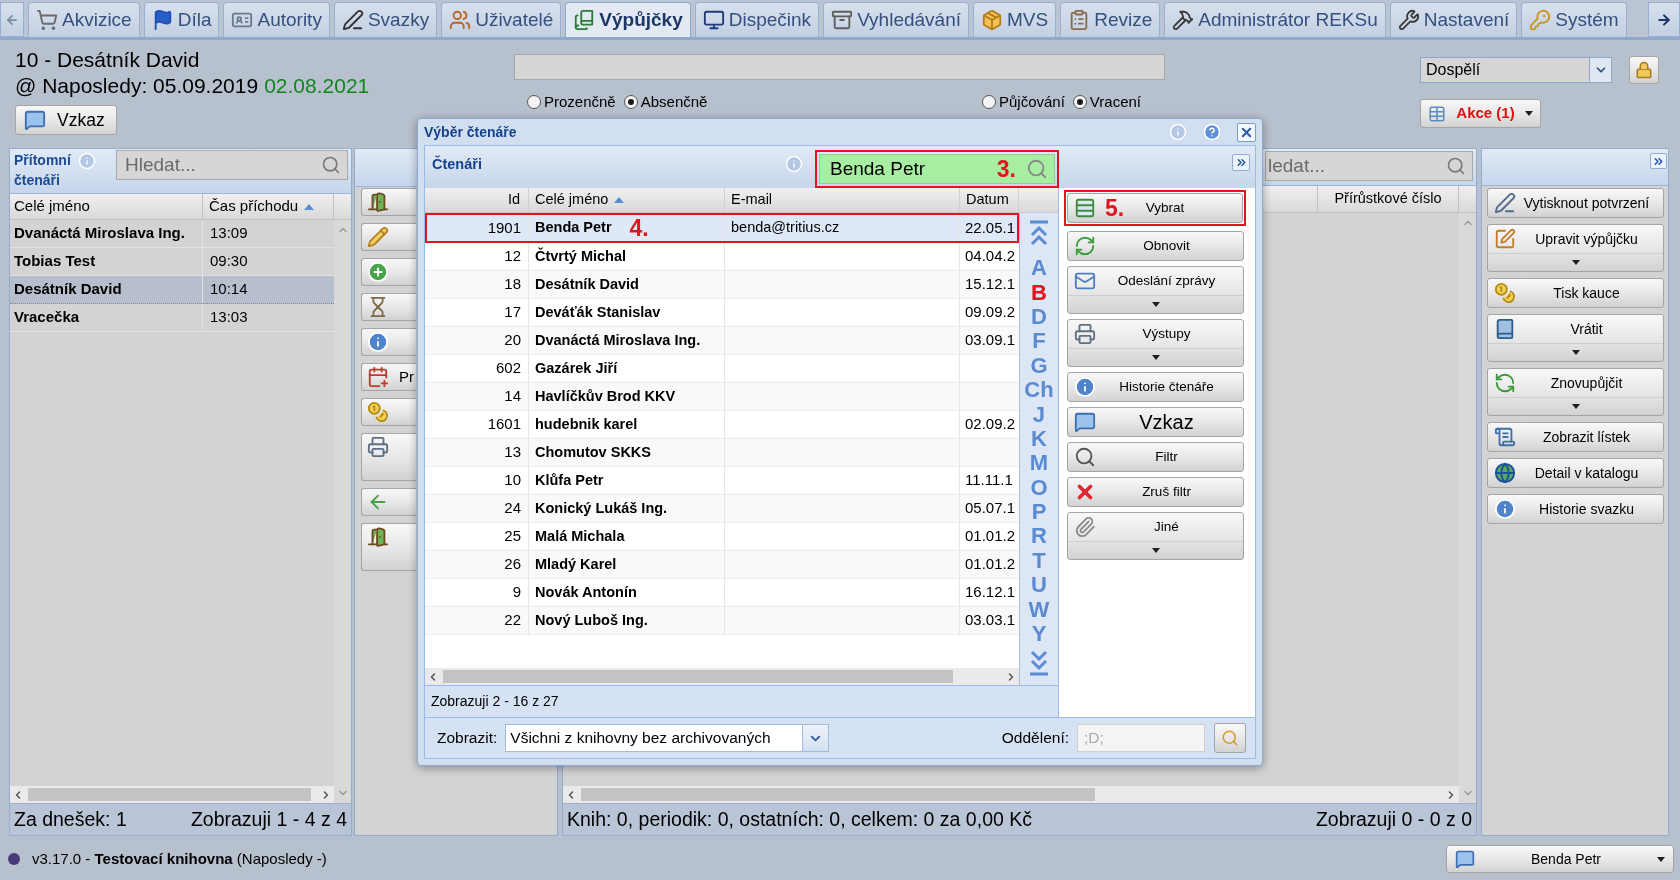 Image resolution: width=1680 pixels, height=880 pixels. I want to click on tab: Administrátor REKSu, so click(1275, 19).